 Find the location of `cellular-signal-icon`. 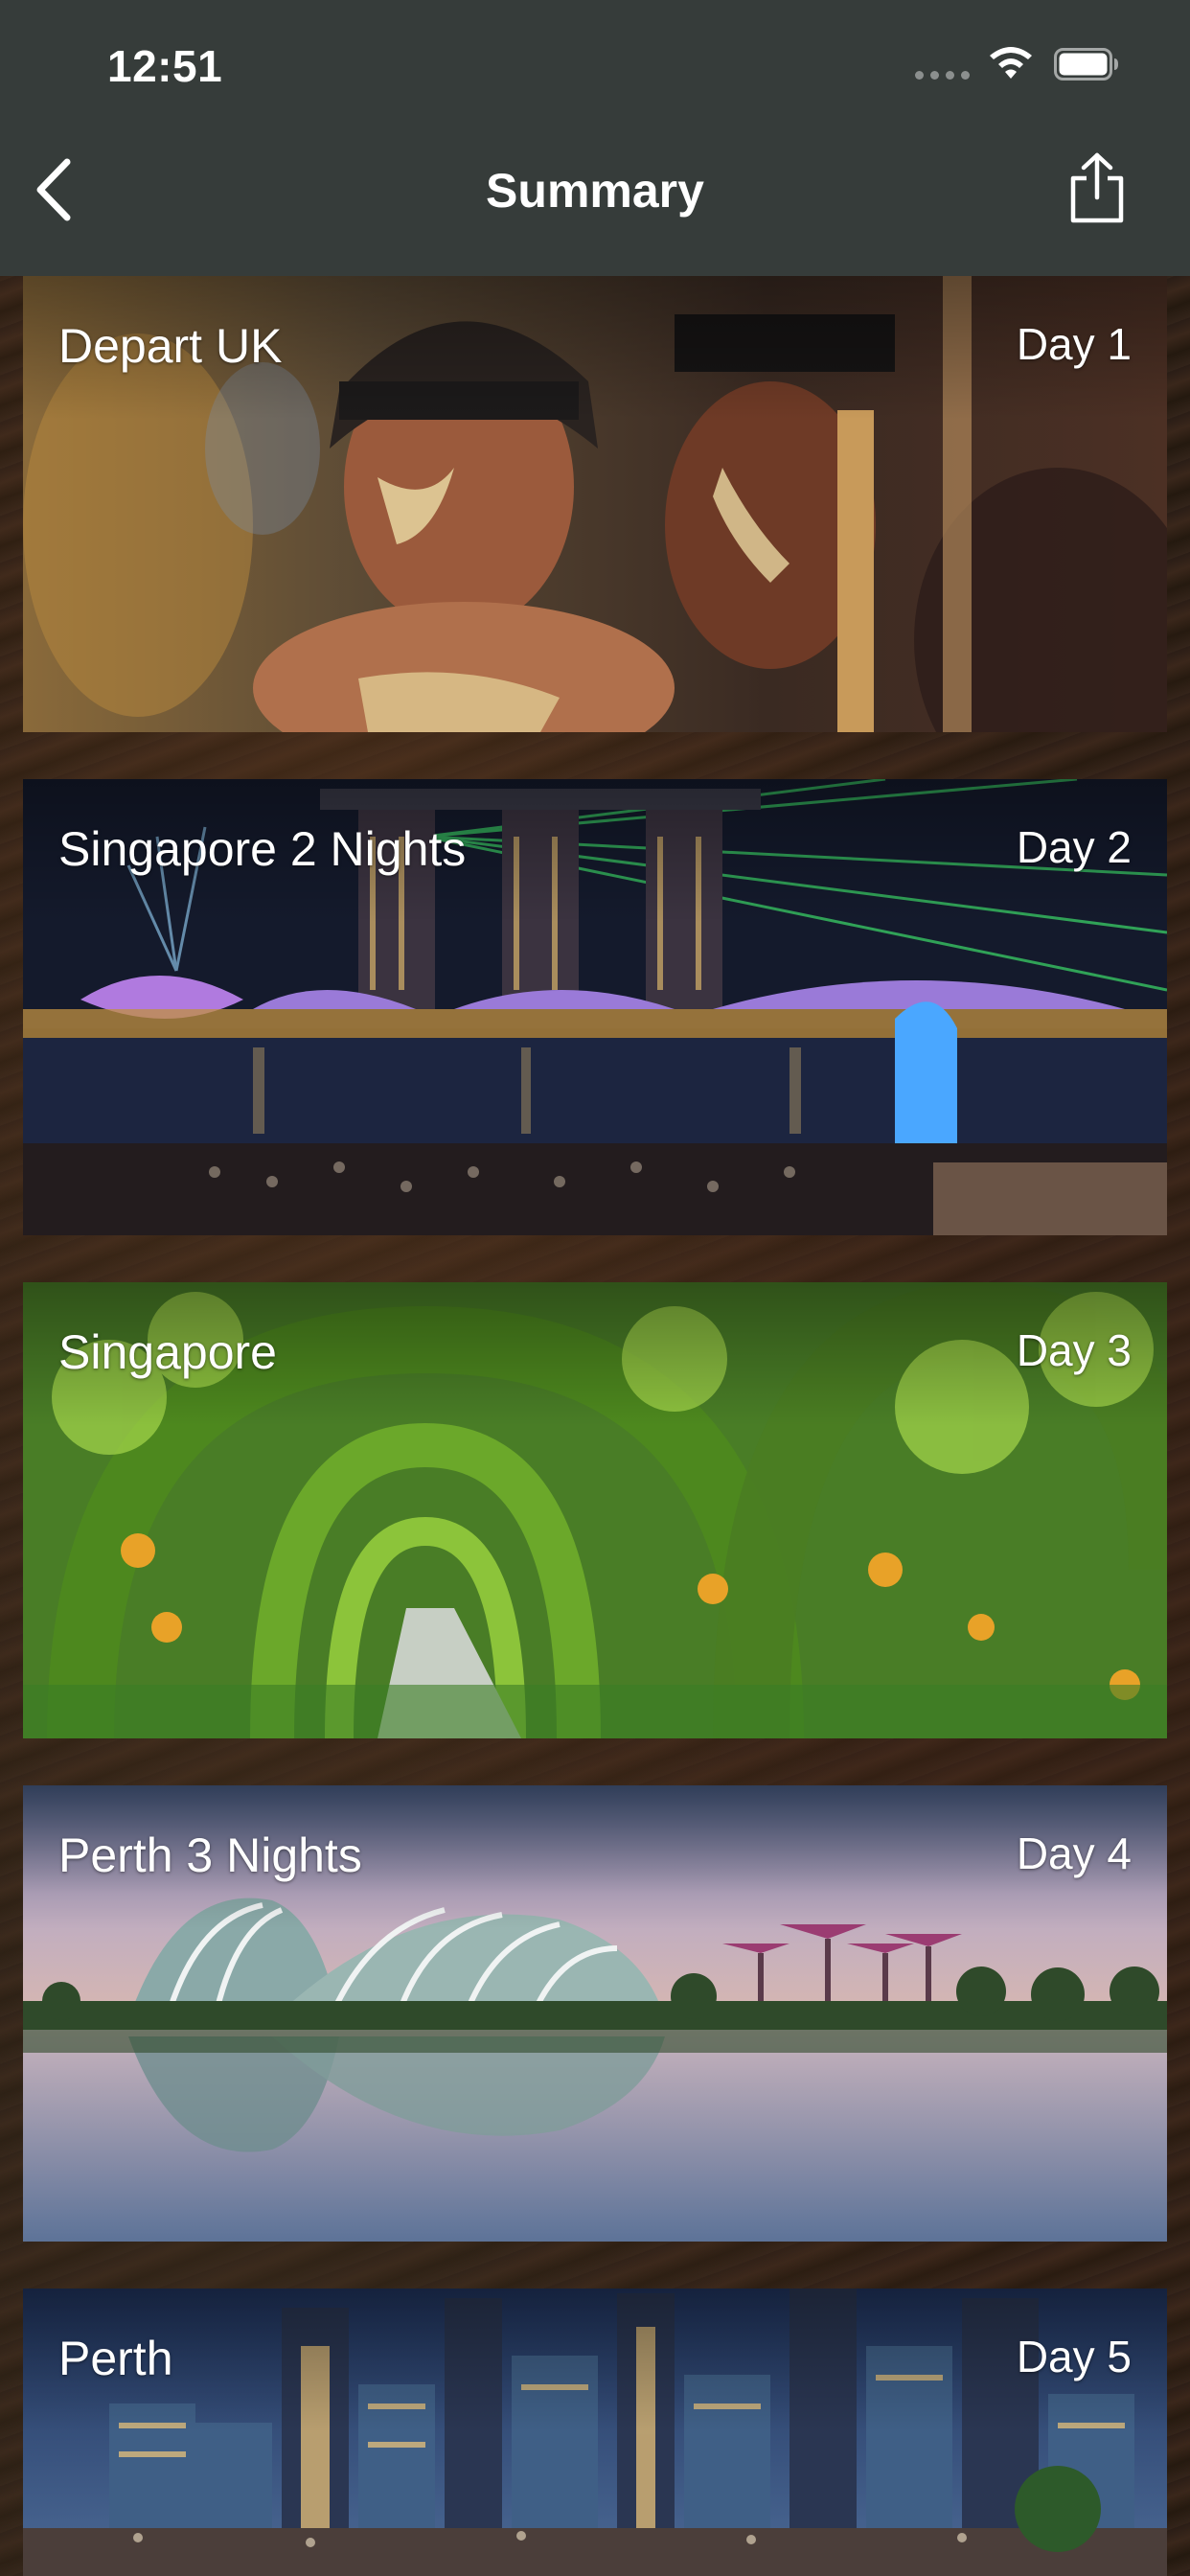

cellular-signal-icon is located at coordinates (943, 75).